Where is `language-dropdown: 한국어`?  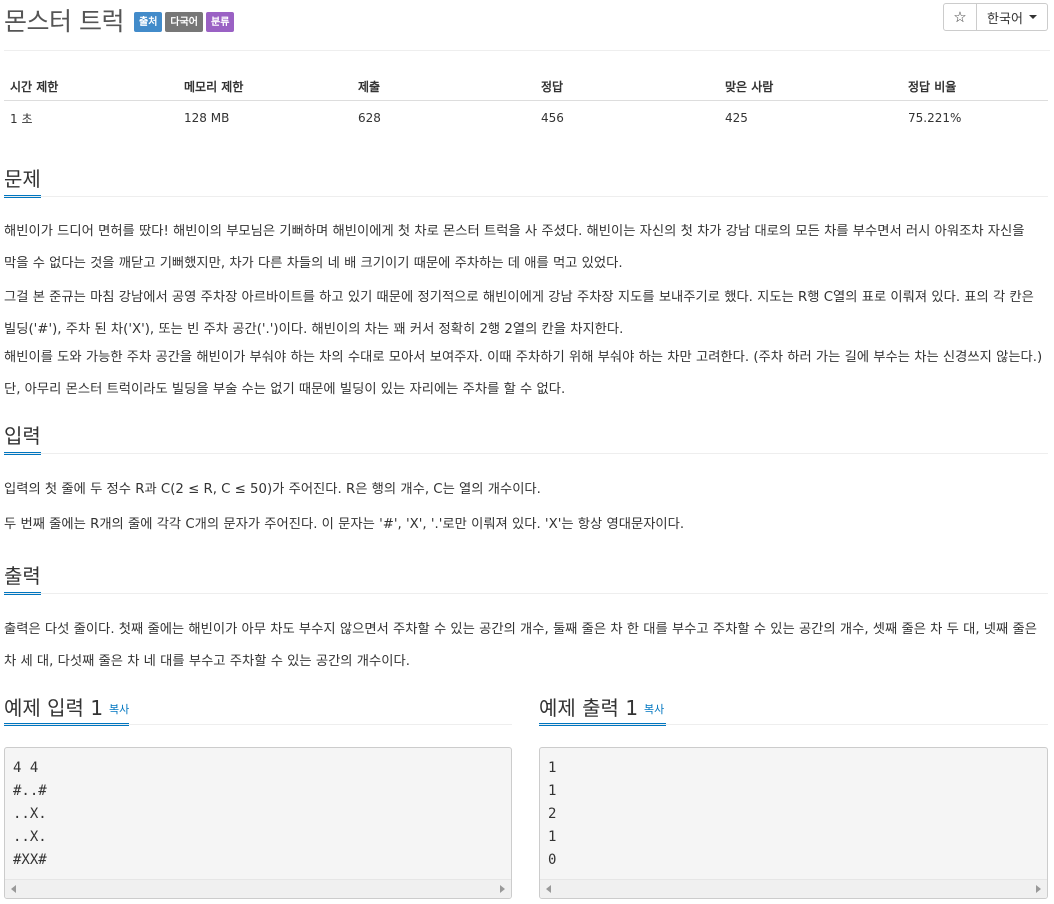
language-dropdown: 한국어 is located at coordinates (1012, 17).